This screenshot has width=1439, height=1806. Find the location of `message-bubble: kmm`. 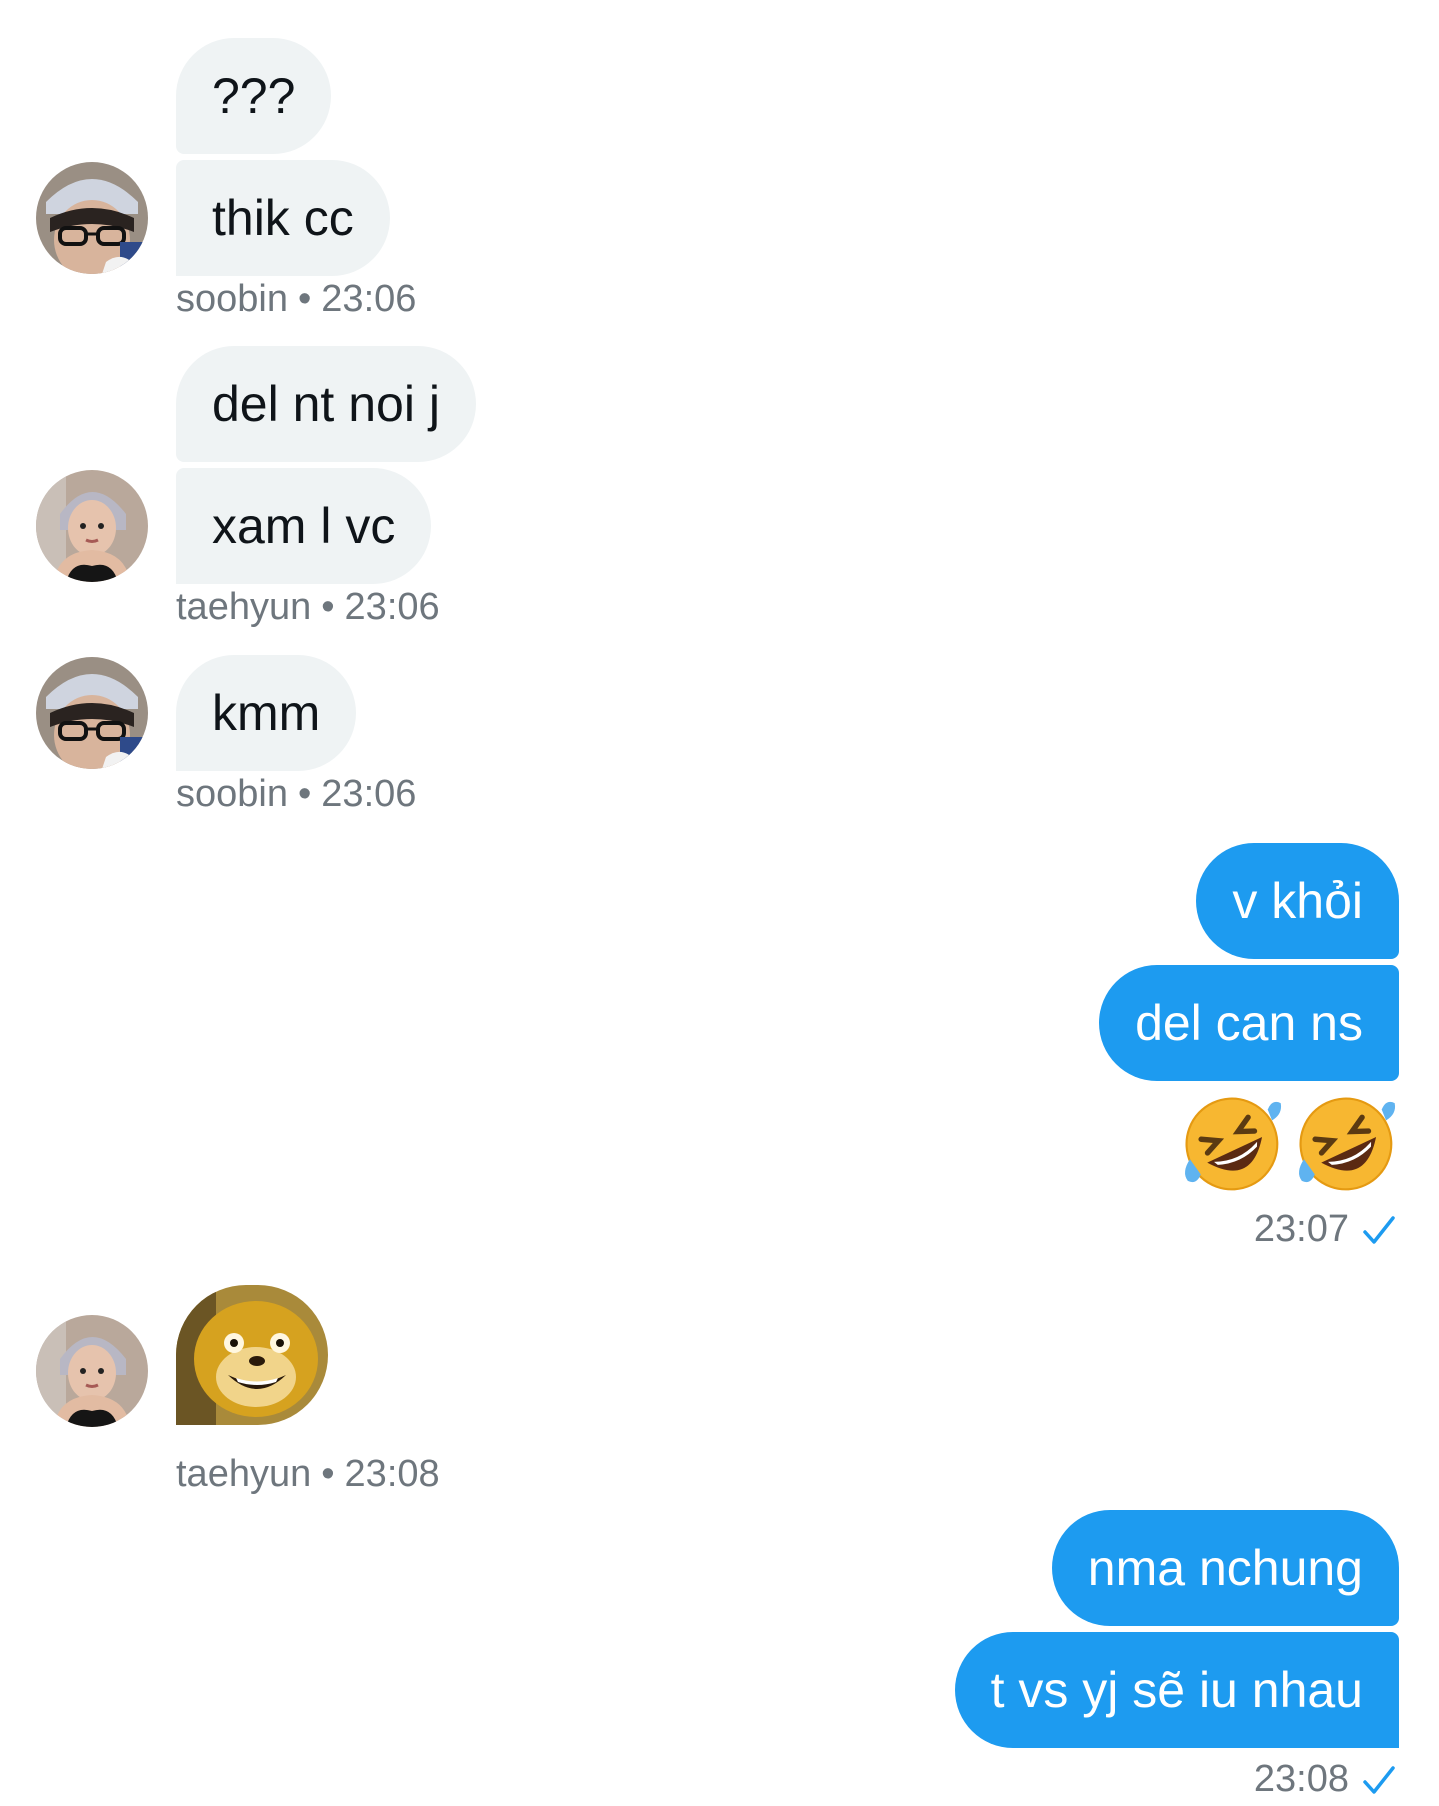

message-bubble: kmm is located at coordinates (266, 713).